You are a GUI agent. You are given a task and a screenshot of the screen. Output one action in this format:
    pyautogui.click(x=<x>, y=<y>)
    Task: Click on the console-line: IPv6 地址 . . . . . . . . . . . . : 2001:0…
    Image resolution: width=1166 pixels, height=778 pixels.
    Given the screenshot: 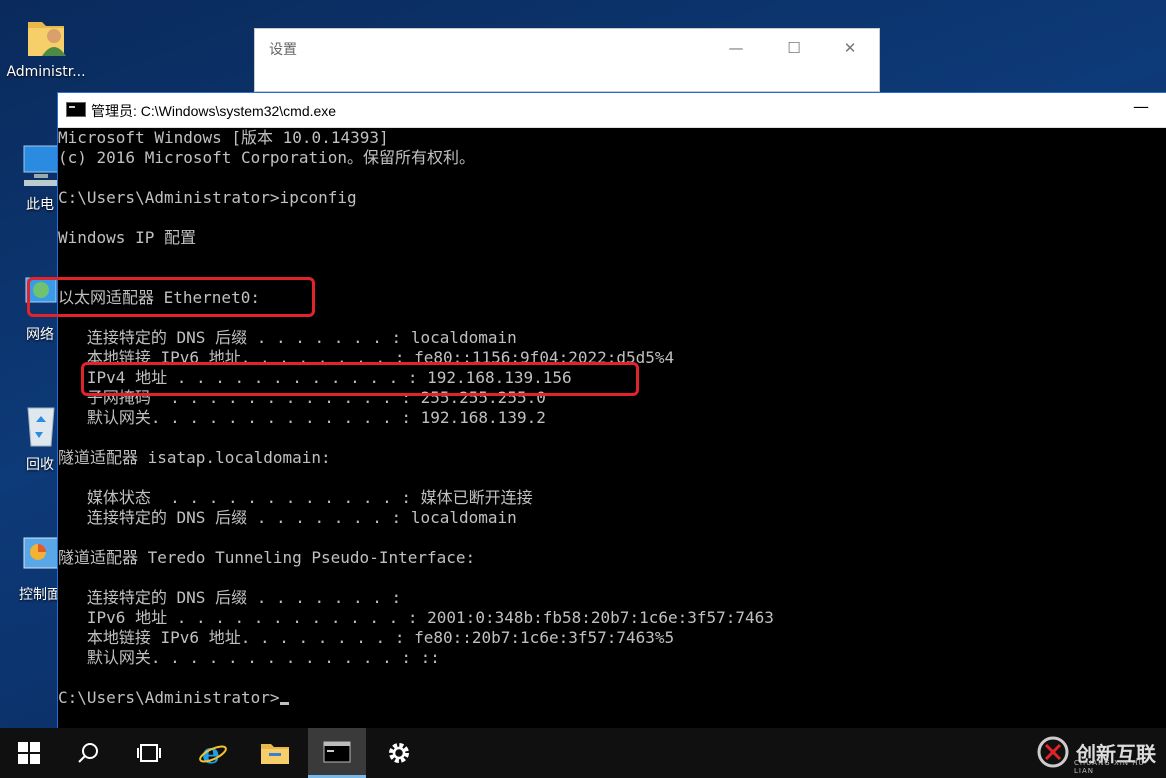 What is the action you would take?
    pyautogui.click(x=416, y=617)
    